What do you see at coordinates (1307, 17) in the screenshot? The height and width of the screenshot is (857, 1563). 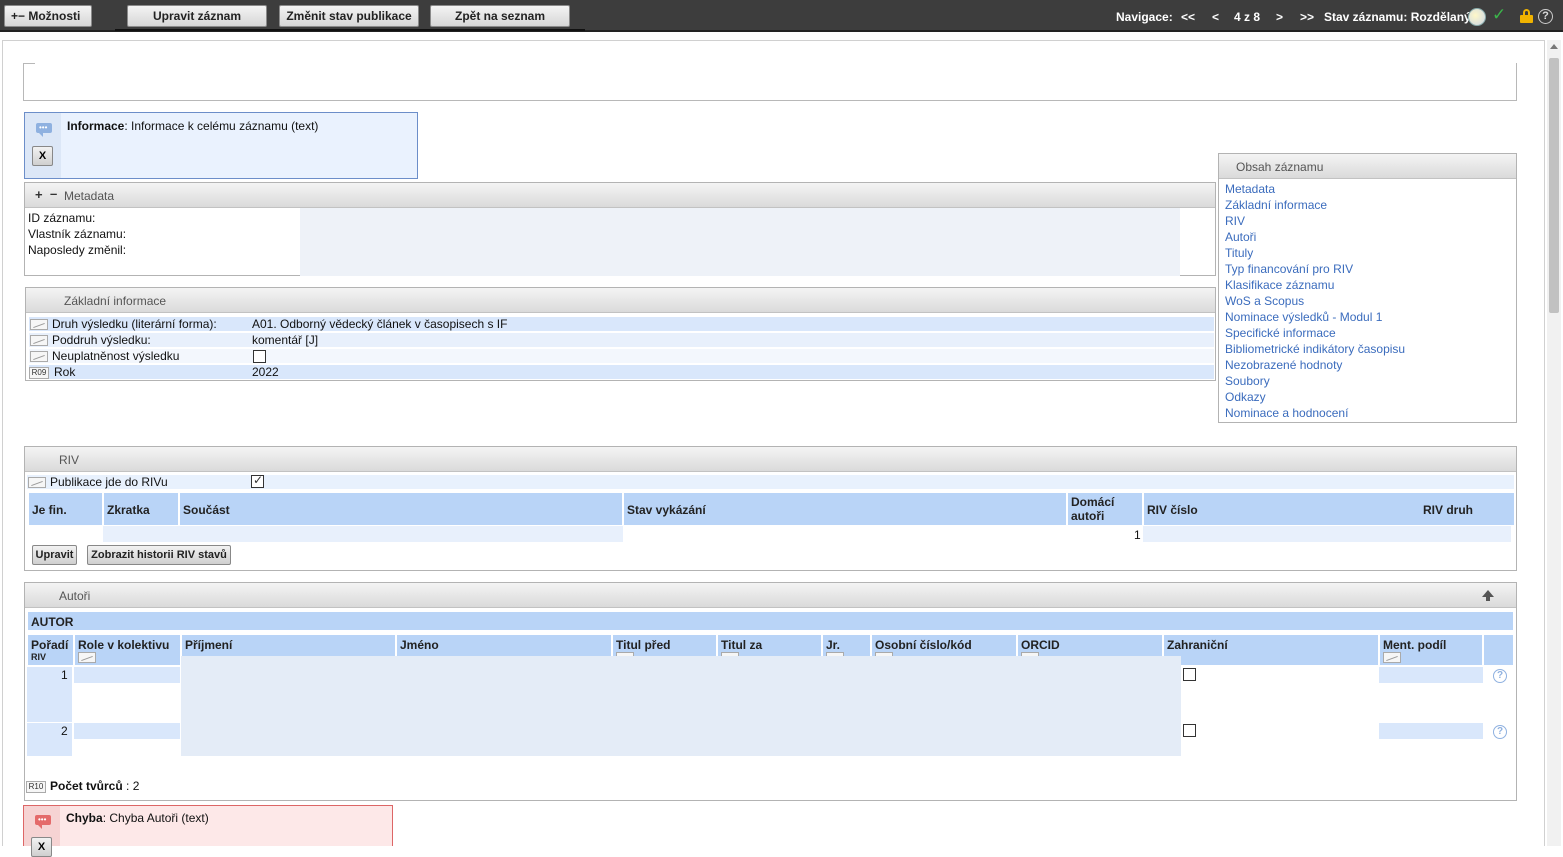 I see `nav-last-button: >>` at bounding box center [1307, 17].